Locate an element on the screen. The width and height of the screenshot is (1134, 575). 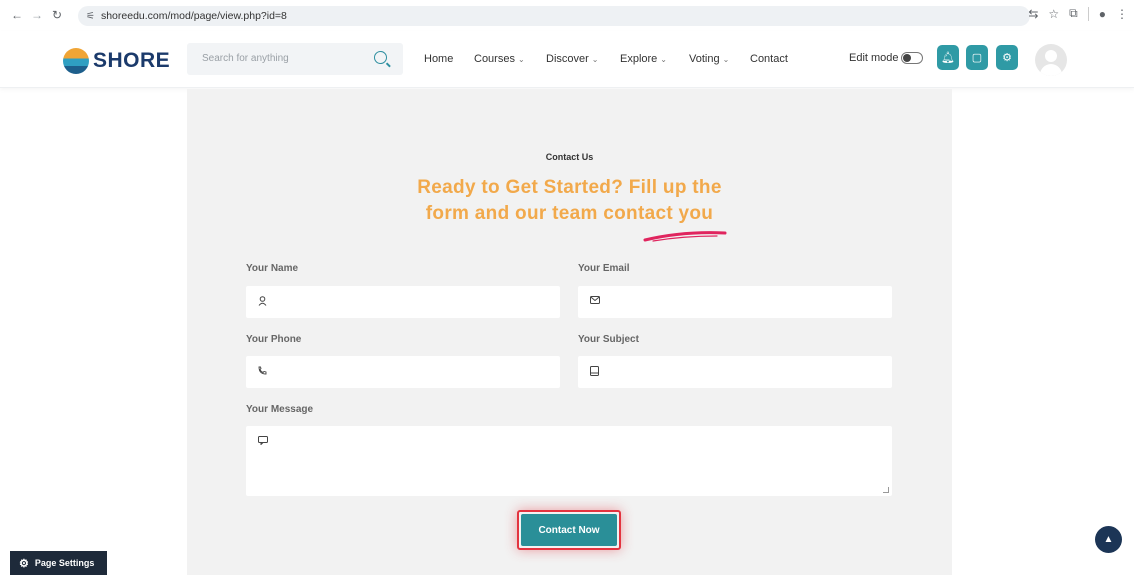
nav-contact: Contact is located at coordinates (769, 59).